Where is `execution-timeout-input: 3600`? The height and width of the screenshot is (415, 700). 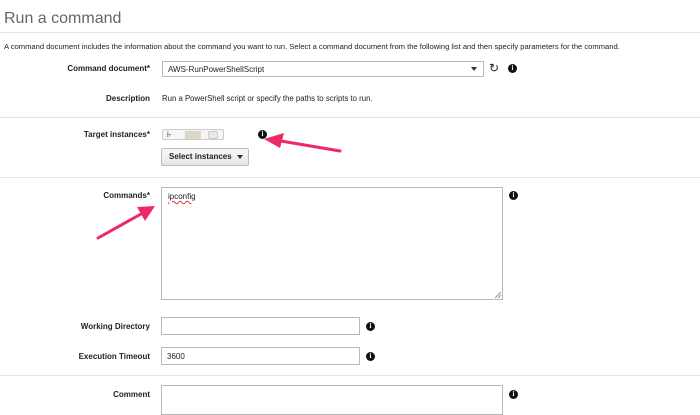
execution-timeout-input: 3600 is located at coordinates (260, 356).